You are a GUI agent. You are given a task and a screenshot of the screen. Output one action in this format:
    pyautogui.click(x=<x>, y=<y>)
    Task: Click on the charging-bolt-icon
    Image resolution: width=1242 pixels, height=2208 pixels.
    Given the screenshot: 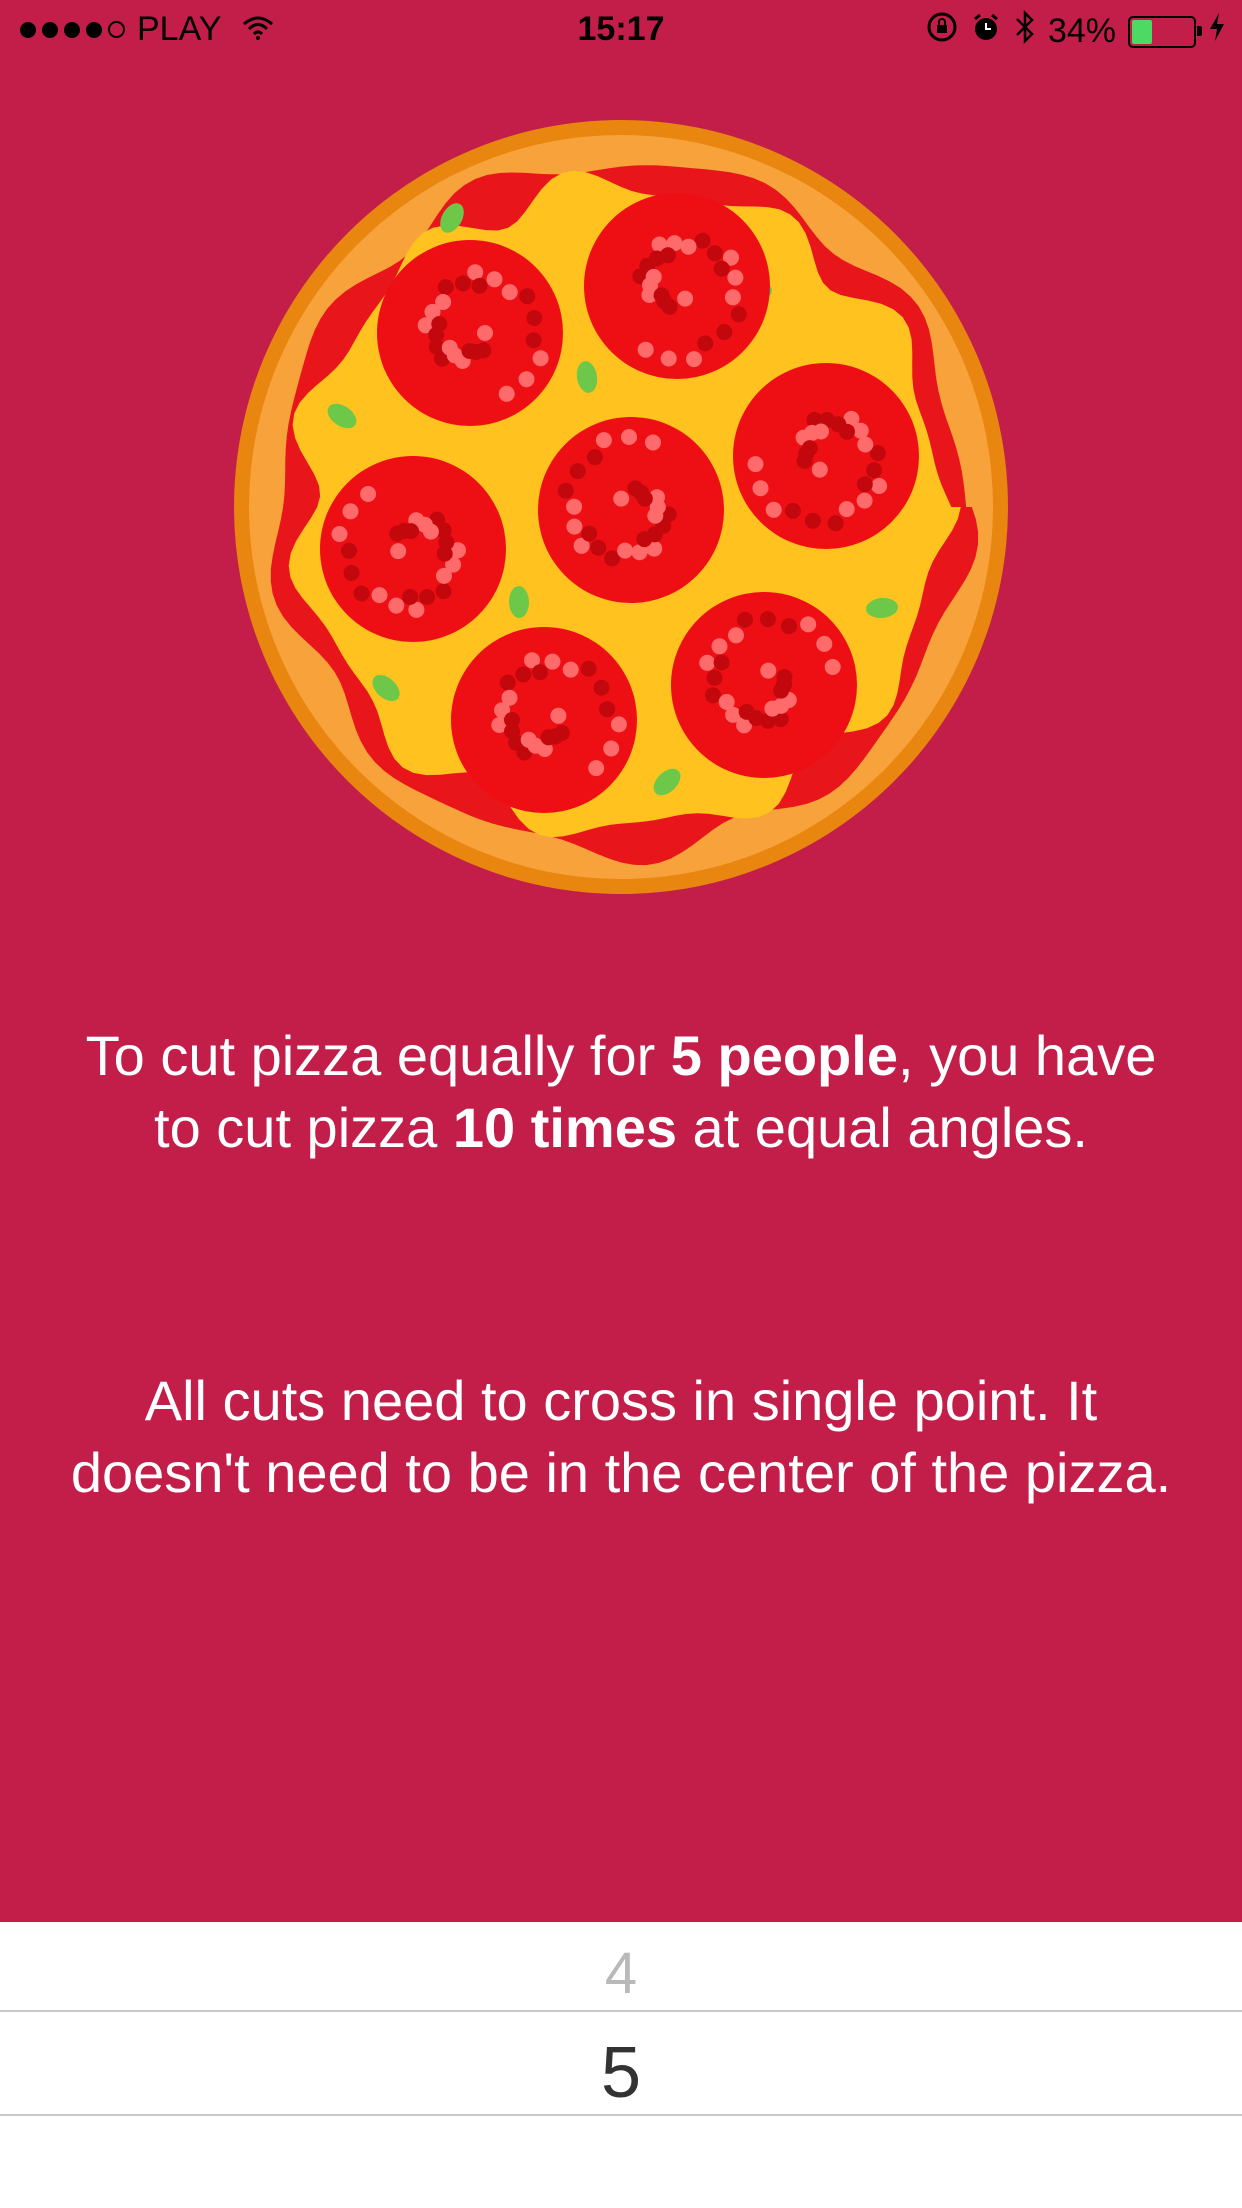 What is the action you would take?
    pyautogui.click(x=1217, y=31)
    